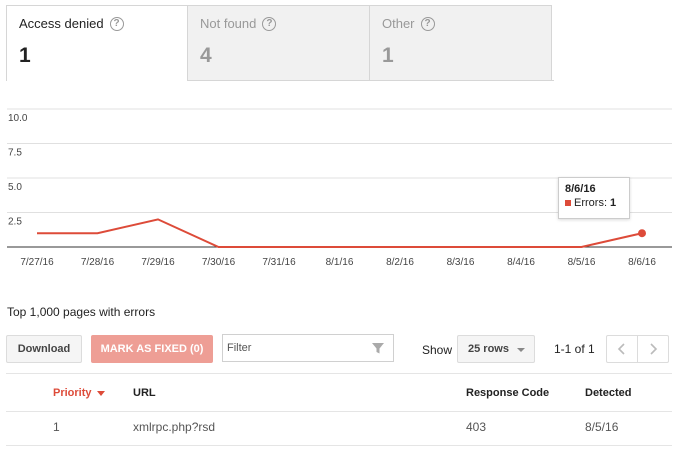  I want to click on x-tick-label: 8/2/16, so click(400, 262).